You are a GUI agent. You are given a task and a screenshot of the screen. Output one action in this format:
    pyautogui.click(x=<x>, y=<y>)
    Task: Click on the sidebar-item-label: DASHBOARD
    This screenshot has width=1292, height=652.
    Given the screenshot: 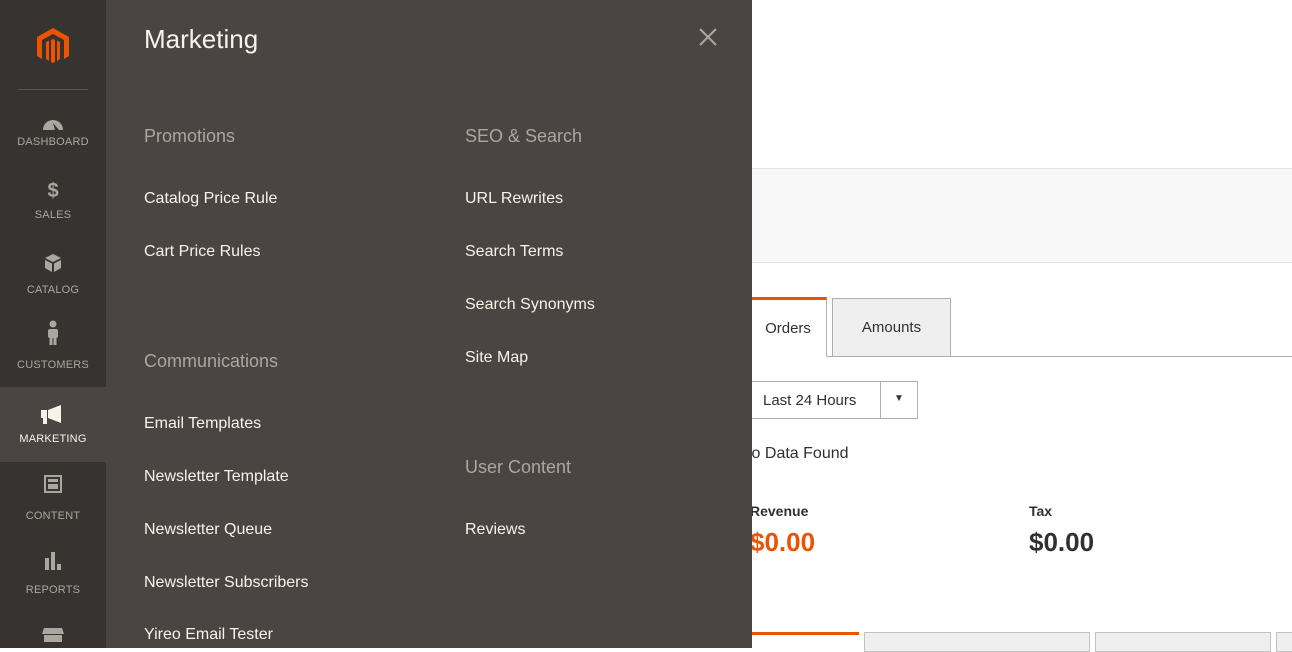 What is the action you would take?
    pyautogui.click(x=53, y=142)
    